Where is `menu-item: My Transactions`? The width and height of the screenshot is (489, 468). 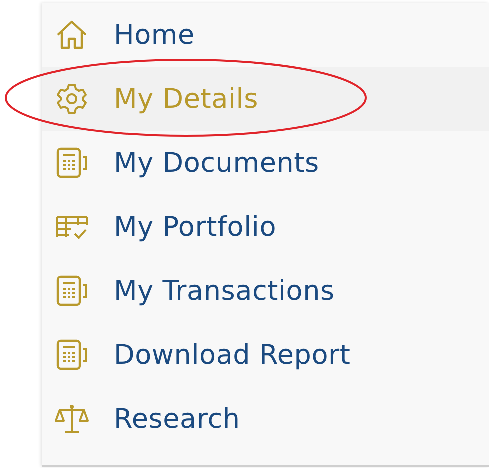 menu-item: My Transactions is located at coordinates (265, 291).